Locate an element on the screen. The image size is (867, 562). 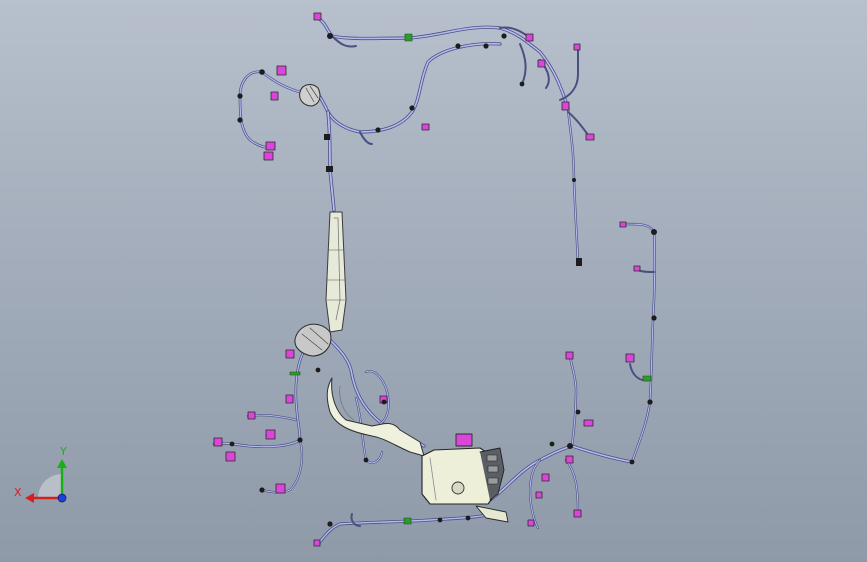
y-axis-label: Y is located at coordinates (63, 451).